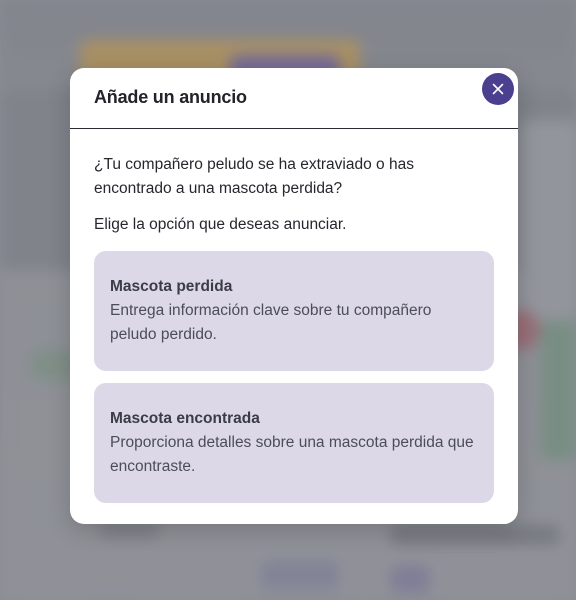 The image size is (576, 600). Describe the element at coordinates (220, 224) in the screenshot. I see `prompt-text: Elige la opción que deseas anunciar.` at that location.